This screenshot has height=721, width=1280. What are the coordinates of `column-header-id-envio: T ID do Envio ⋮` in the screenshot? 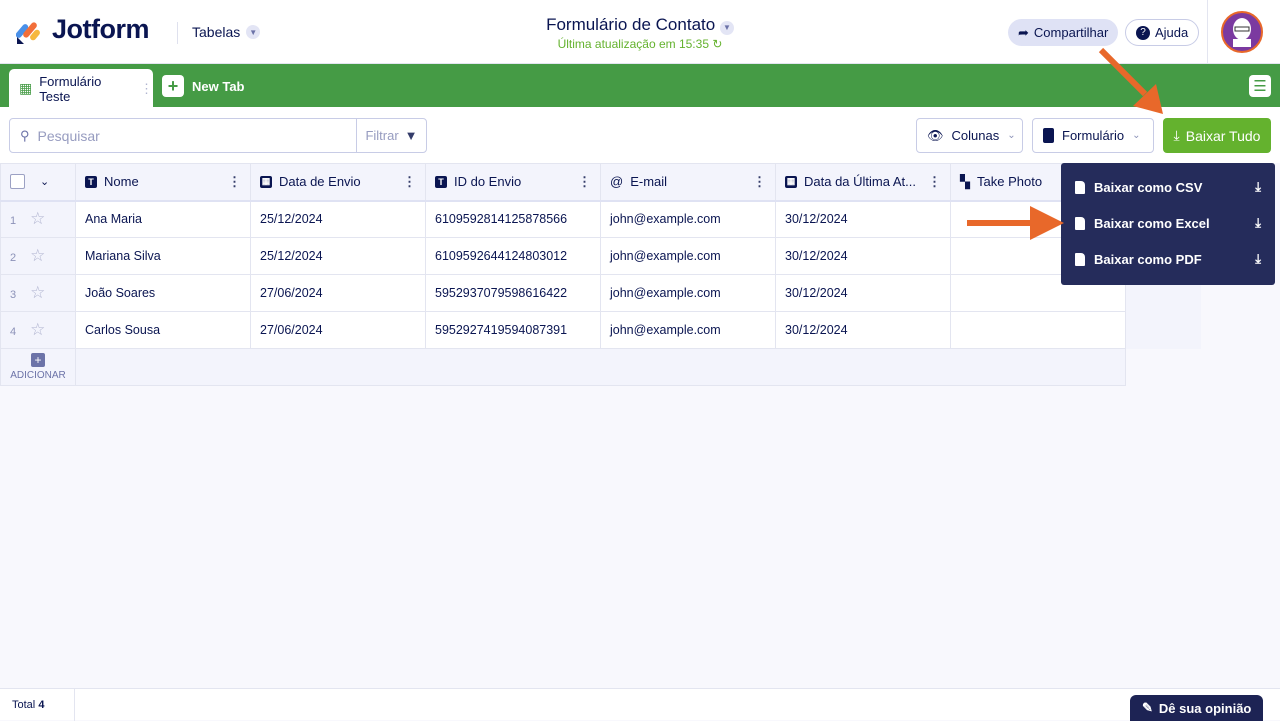 It's located at (513, 182).